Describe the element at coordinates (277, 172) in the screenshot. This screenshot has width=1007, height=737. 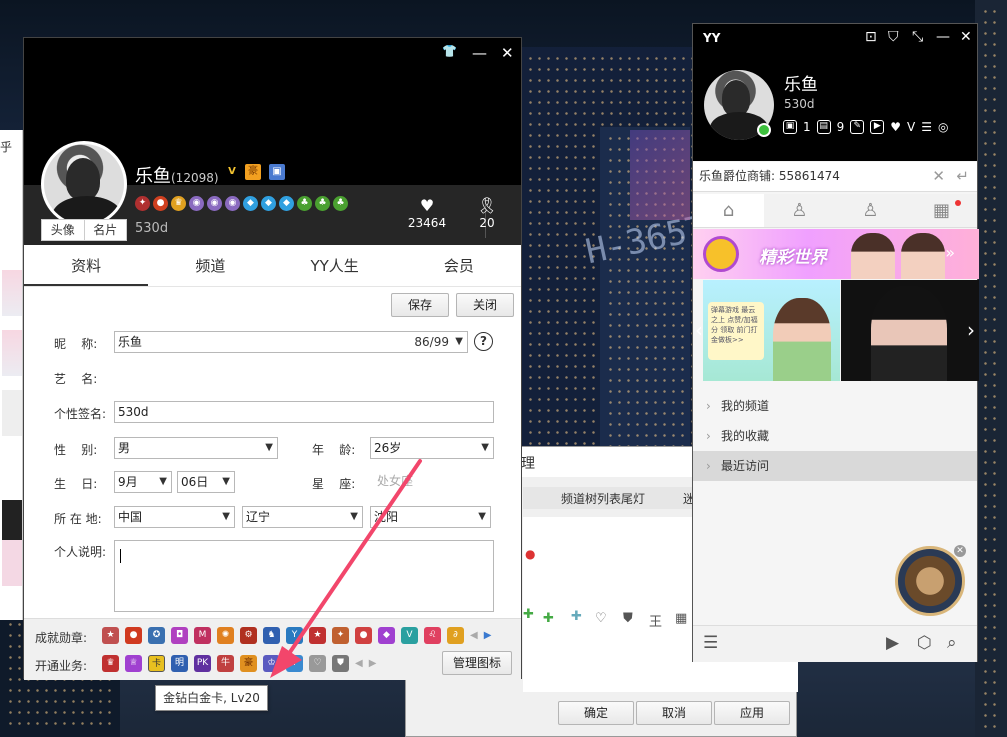
I see `card-icon: ▣` at that location.